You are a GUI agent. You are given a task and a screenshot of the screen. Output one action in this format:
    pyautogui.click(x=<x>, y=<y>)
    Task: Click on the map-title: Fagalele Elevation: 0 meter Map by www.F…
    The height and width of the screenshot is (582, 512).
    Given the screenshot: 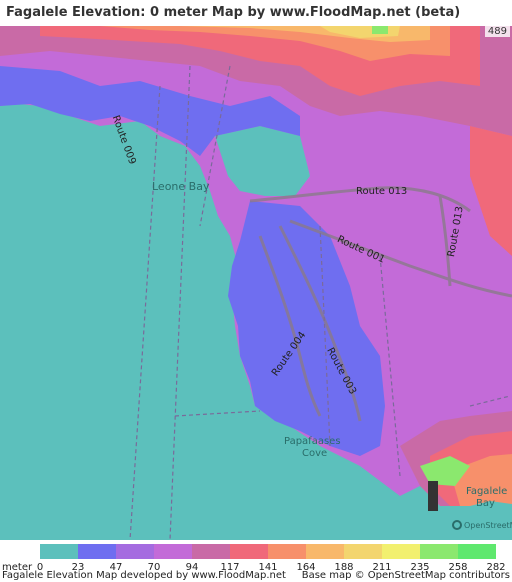 What is the action you would take?
    pyautogui.click(x=256, y=13)
    